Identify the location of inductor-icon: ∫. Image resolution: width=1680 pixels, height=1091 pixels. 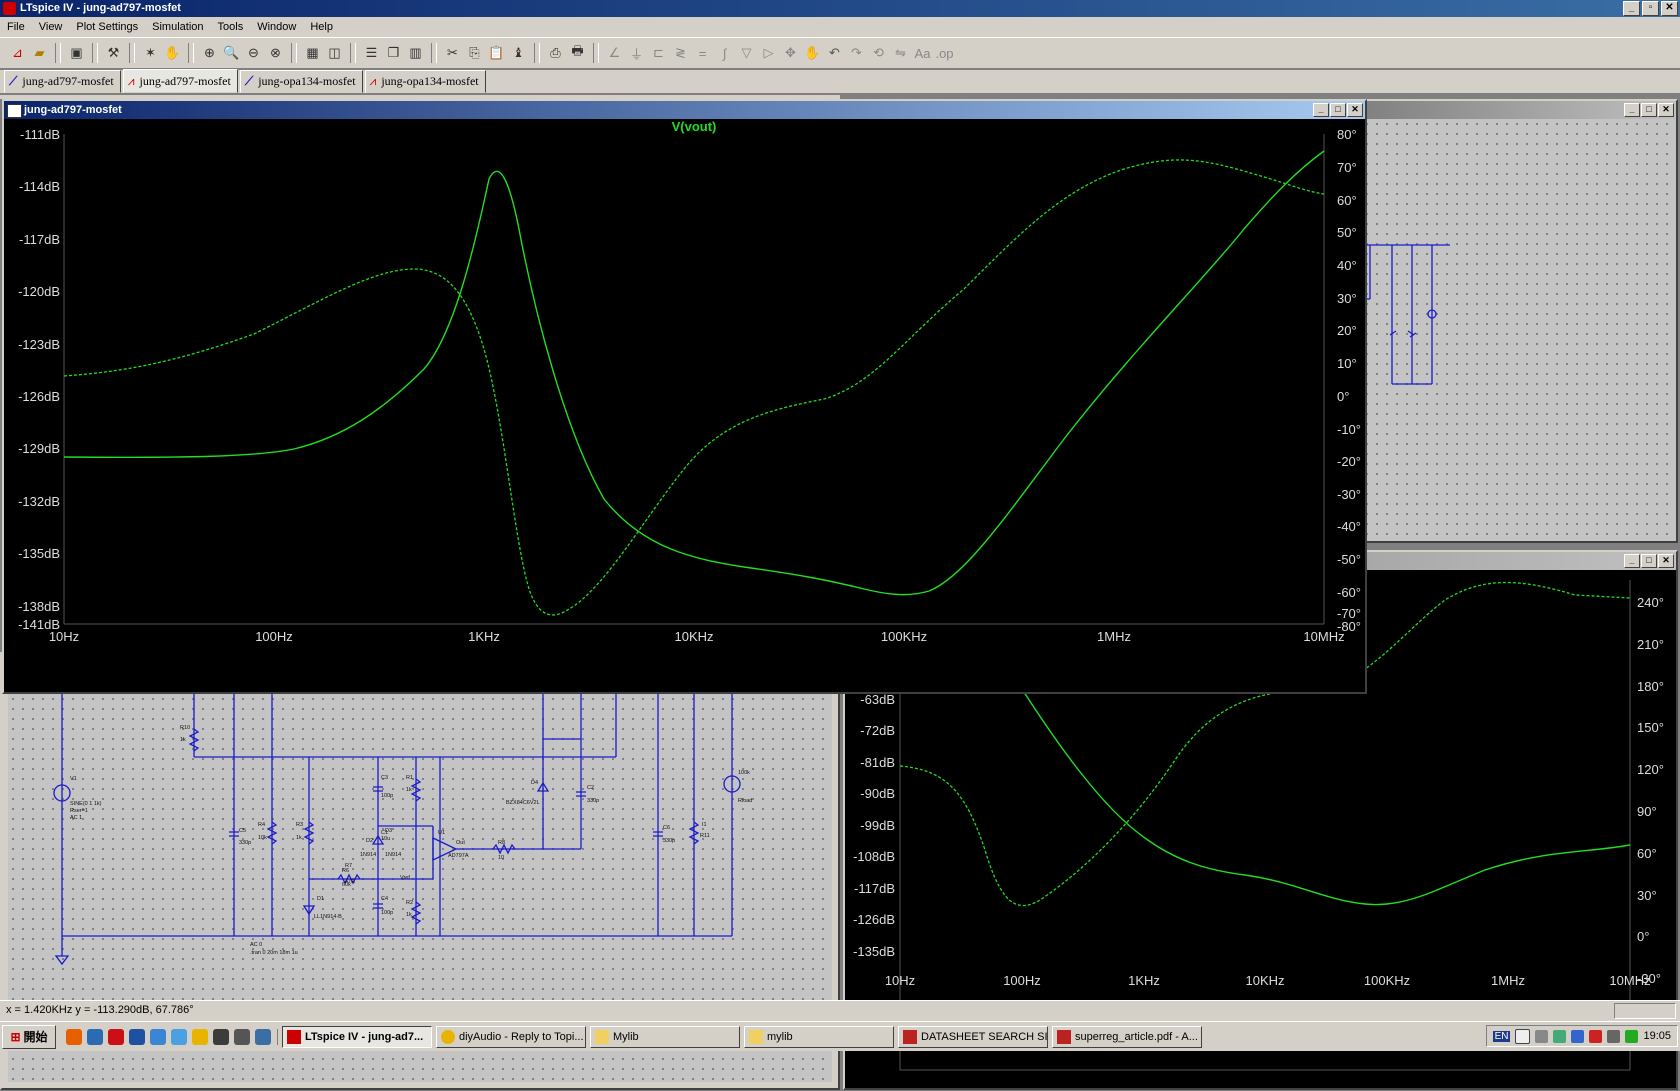
(724, 53).